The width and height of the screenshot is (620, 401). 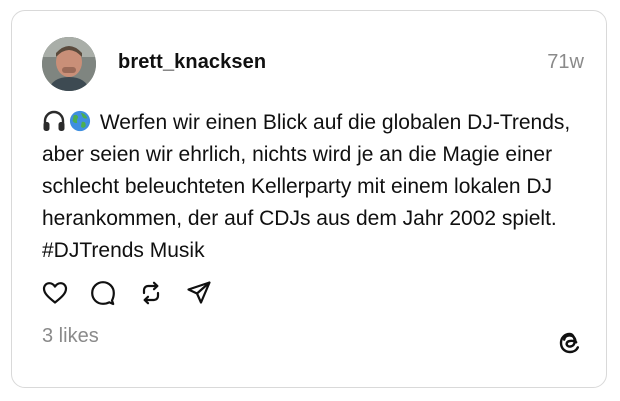 I want to click on headphones-icon, so click(x=55, y=121).